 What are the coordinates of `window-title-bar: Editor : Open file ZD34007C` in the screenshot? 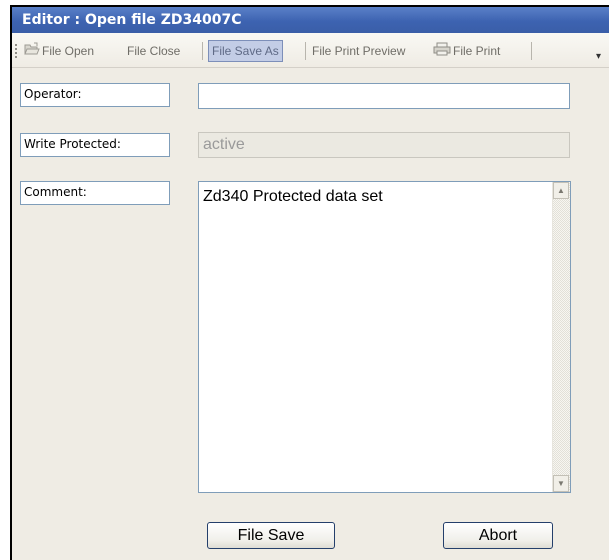 It's located at (310, 20).